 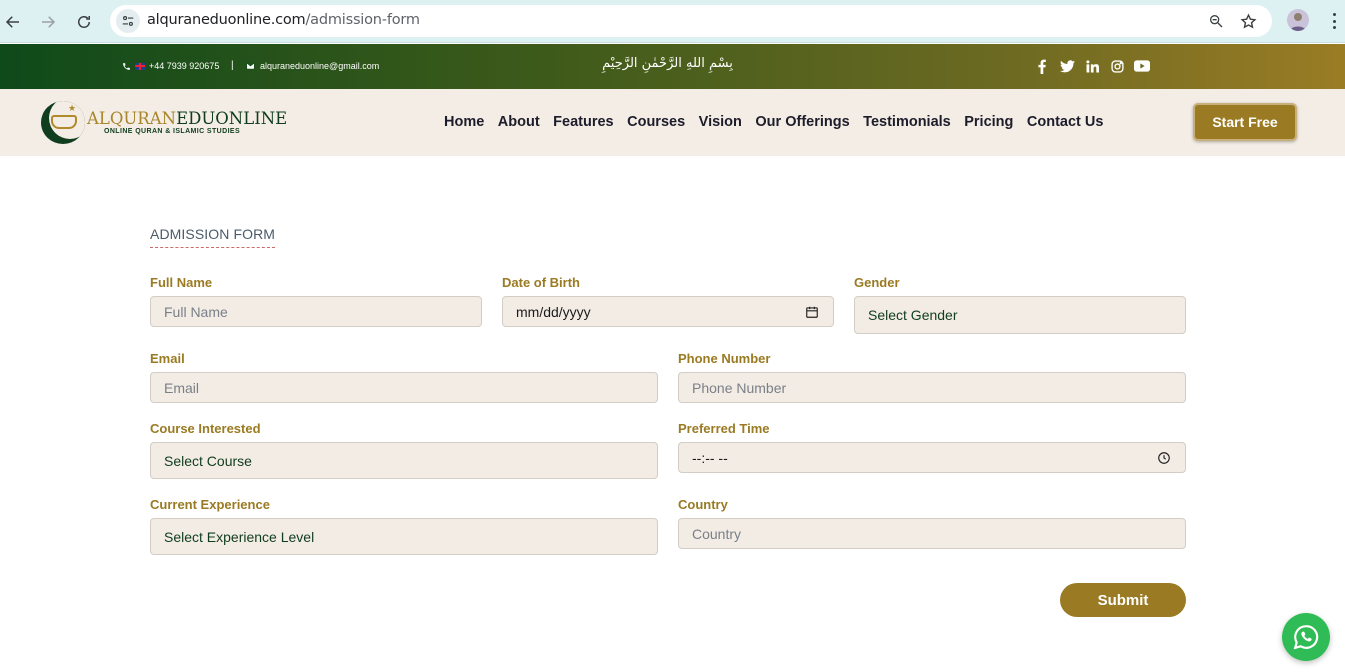 I want to click on course-label: Course Interested, so click(x=205, y=428).